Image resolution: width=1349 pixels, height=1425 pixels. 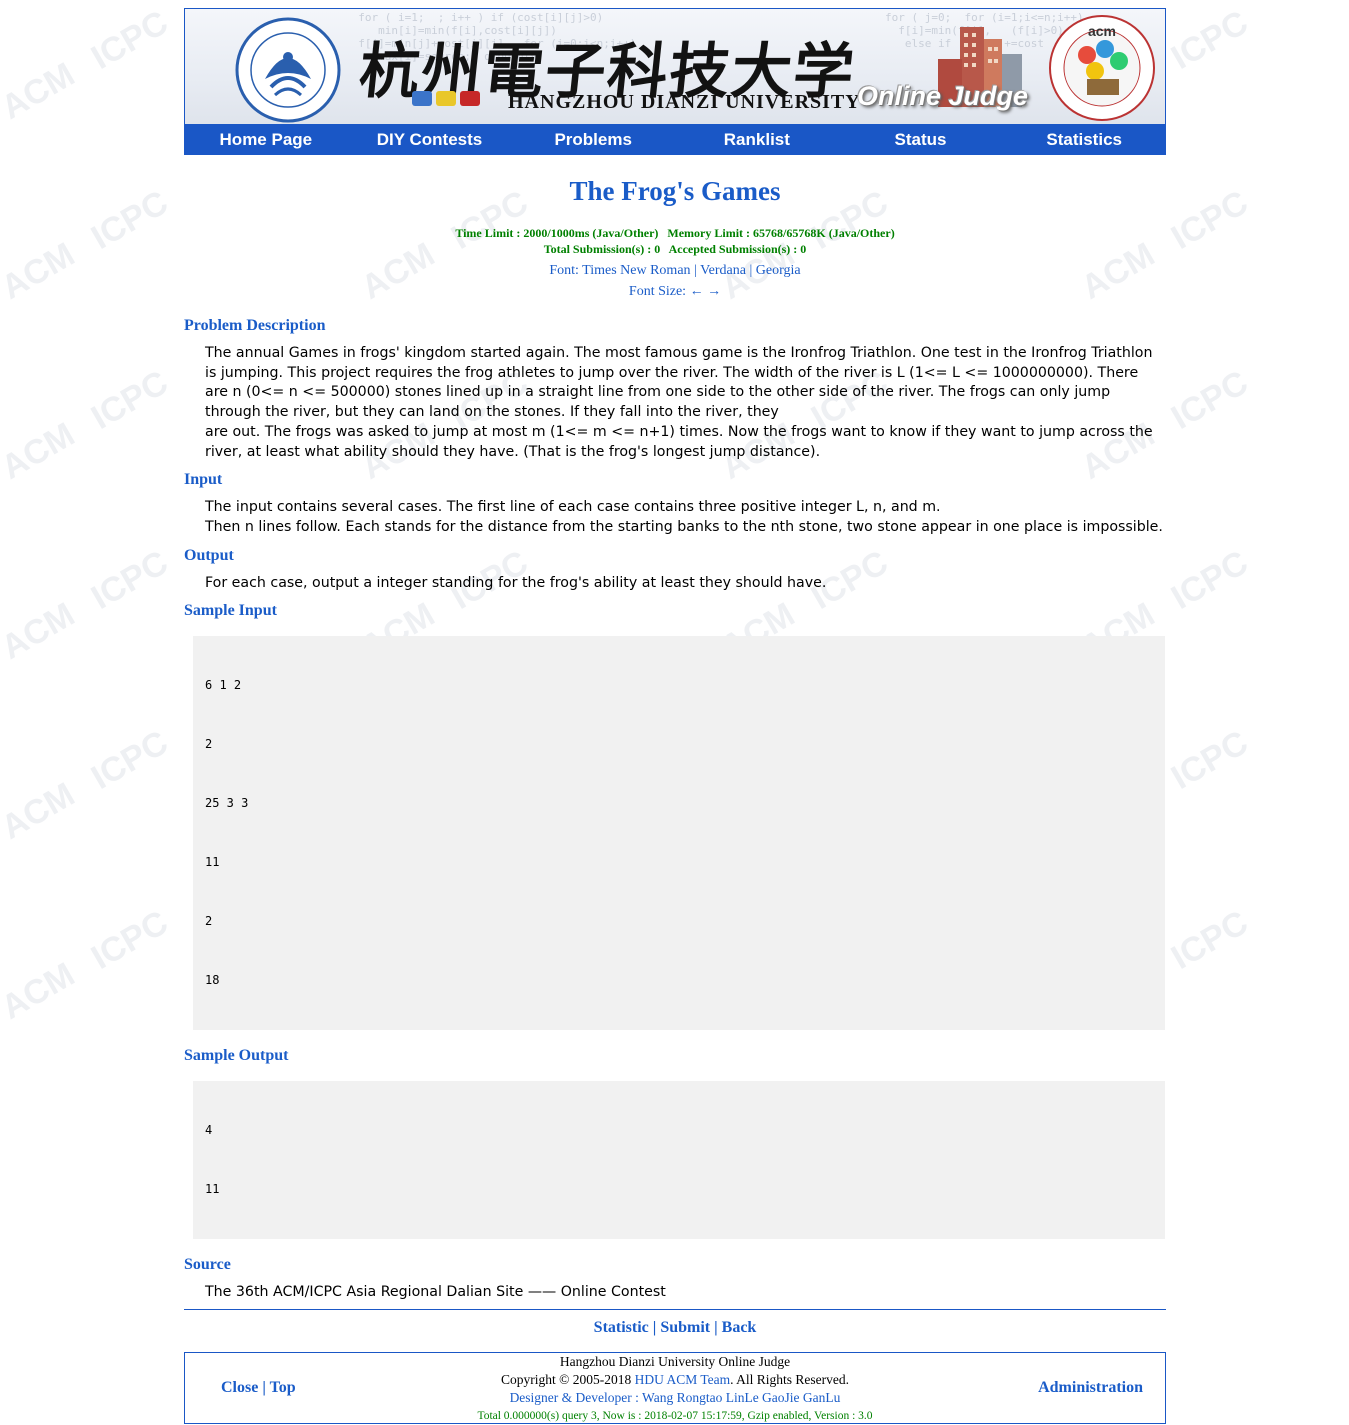 I want to click on submit-link: Submit, so click(x=685, y=1327).